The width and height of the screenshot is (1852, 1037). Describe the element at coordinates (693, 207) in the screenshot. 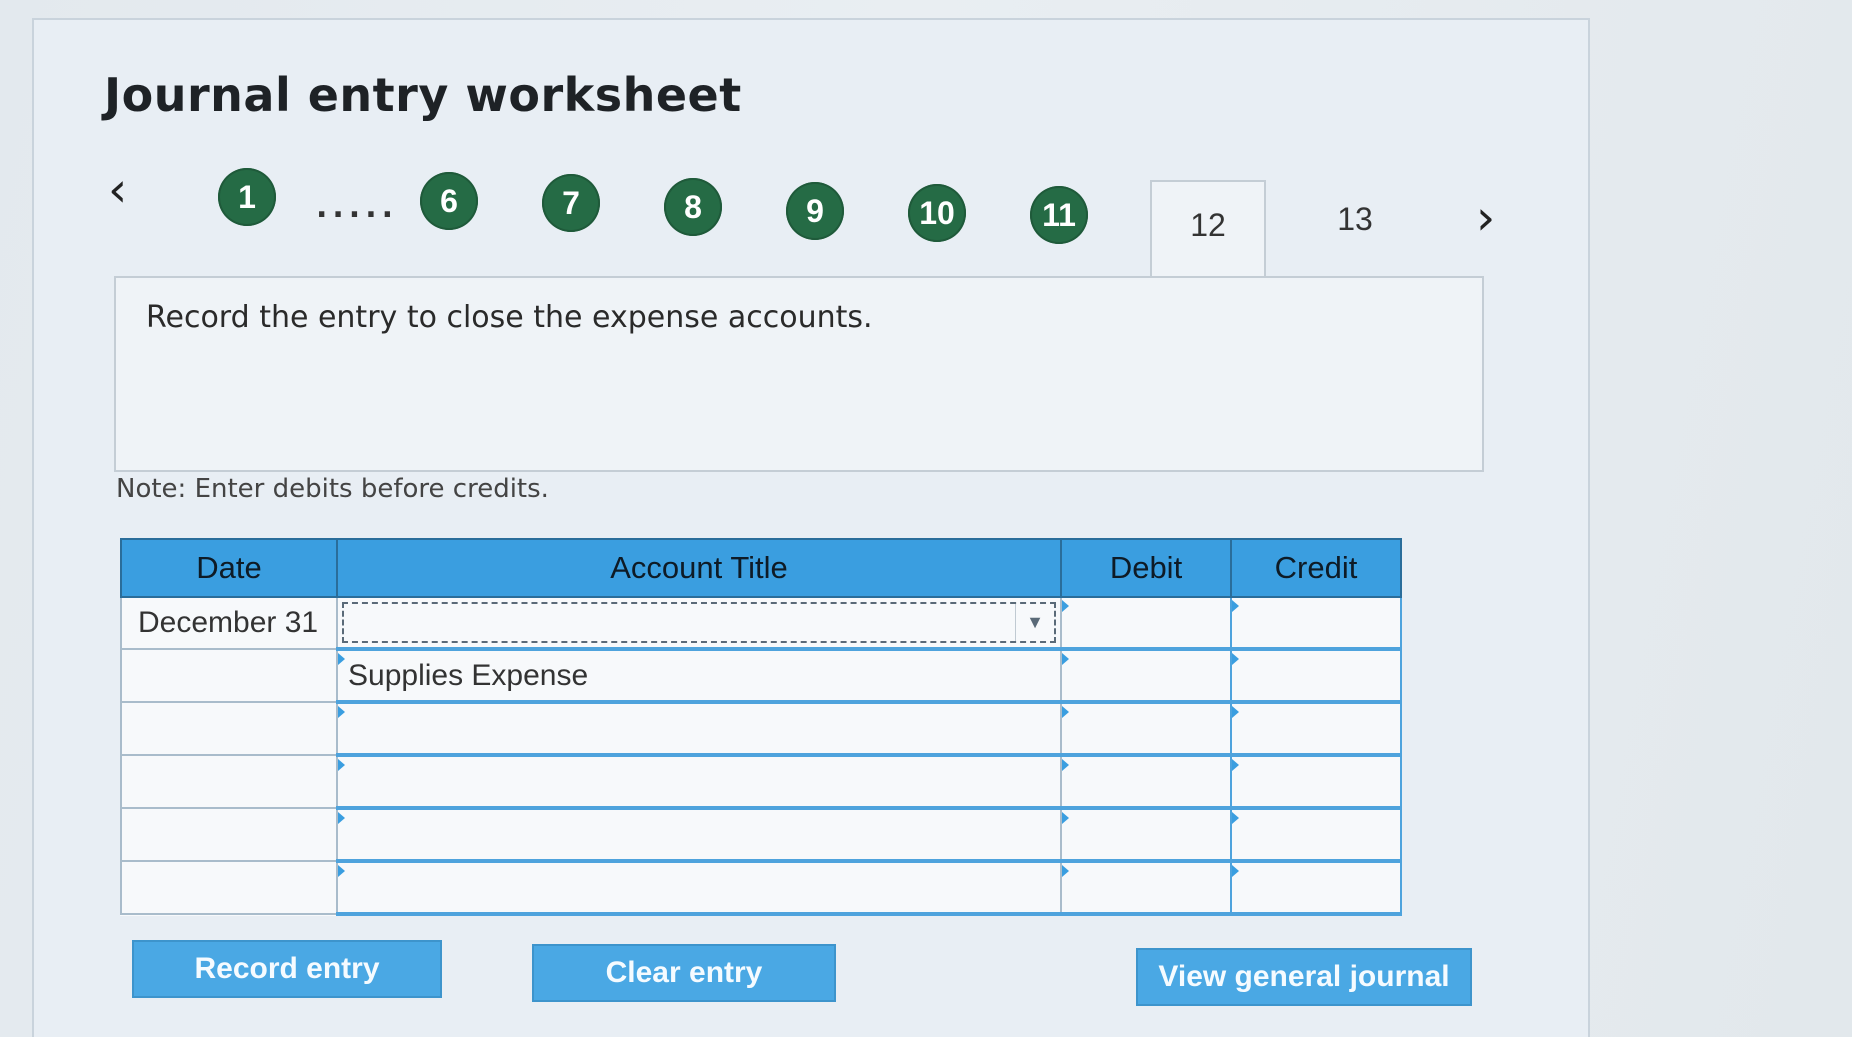

I see `step-8-button: 8` at that location.